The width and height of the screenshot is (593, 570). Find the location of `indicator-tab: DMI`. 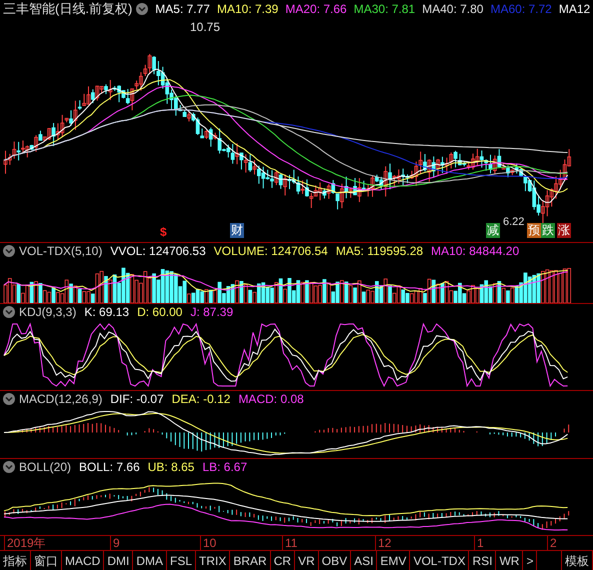

indicator-tab: DMI is located at coordinates (119, 560).